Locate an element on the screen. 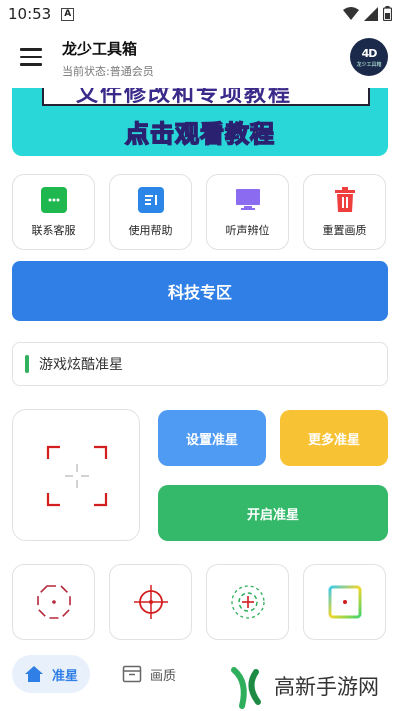  nav-label-crosshair: 准星 is located at coordinates (64, 676).